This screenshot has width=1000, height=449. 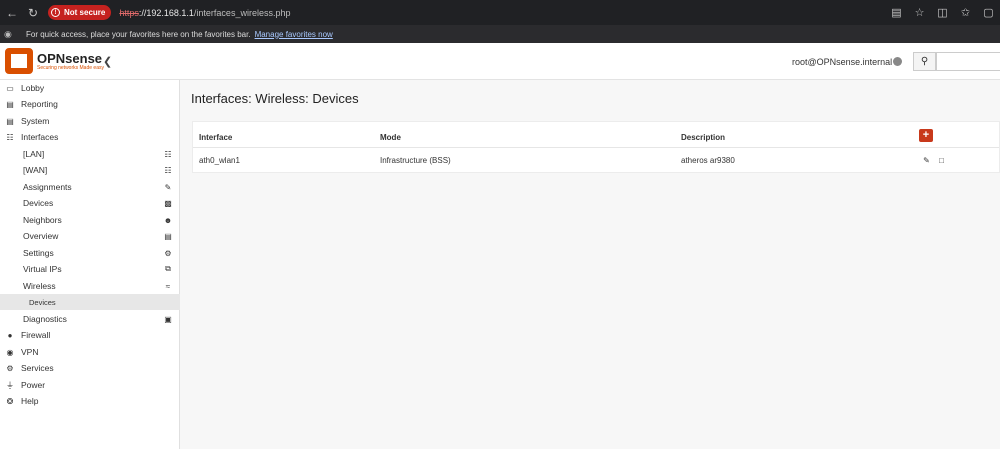 I want to click on sidebar-item-neighbors: Neighbors ☻, so click(x=90, y=220).